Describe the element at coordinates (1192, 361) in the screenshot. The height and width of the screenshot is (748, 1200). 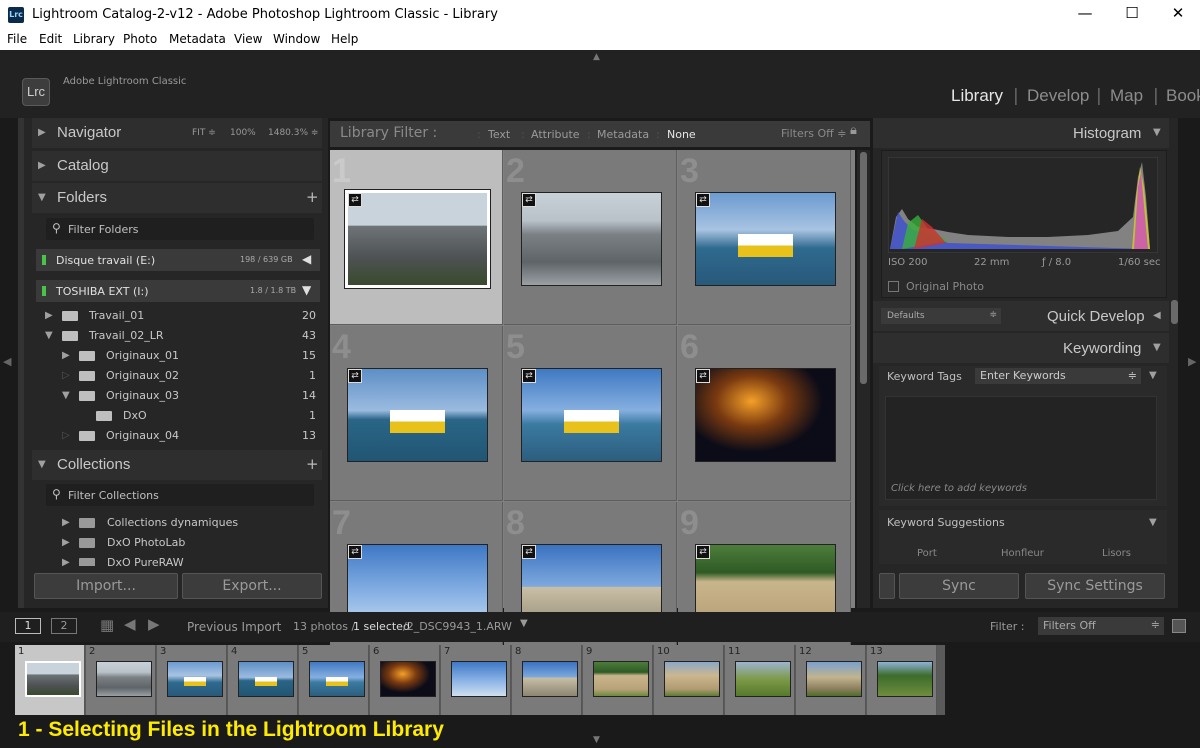
I see `right-panel-toggle-icon: ▶` at that location.